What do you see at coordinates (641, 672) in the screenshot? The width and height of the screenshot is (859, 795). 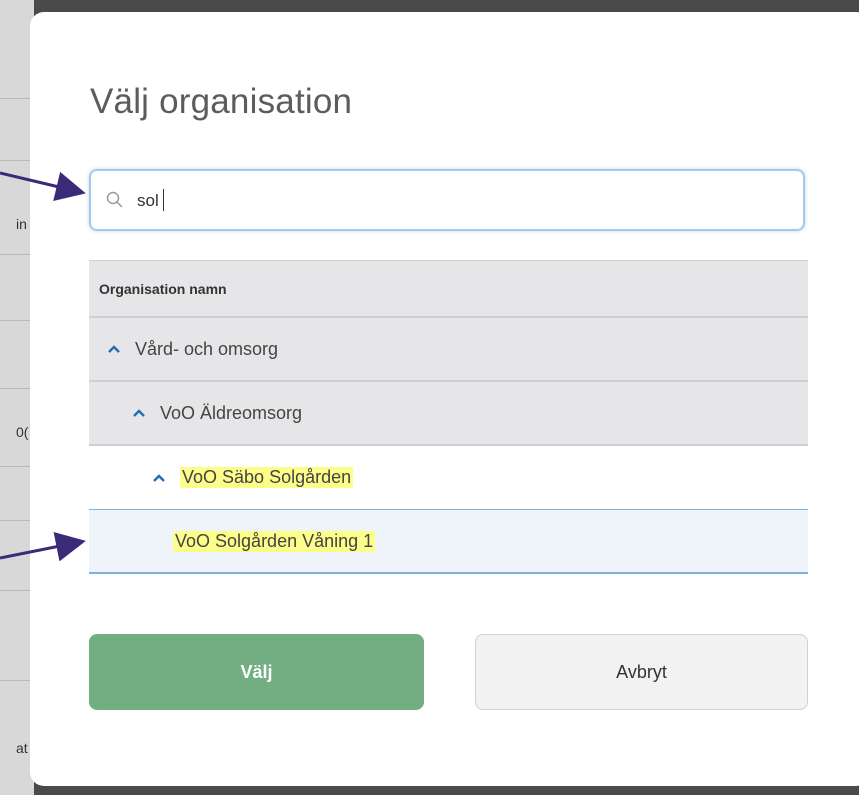 I see `cancel-button: Avbryt` at bounding box center [641, 672].